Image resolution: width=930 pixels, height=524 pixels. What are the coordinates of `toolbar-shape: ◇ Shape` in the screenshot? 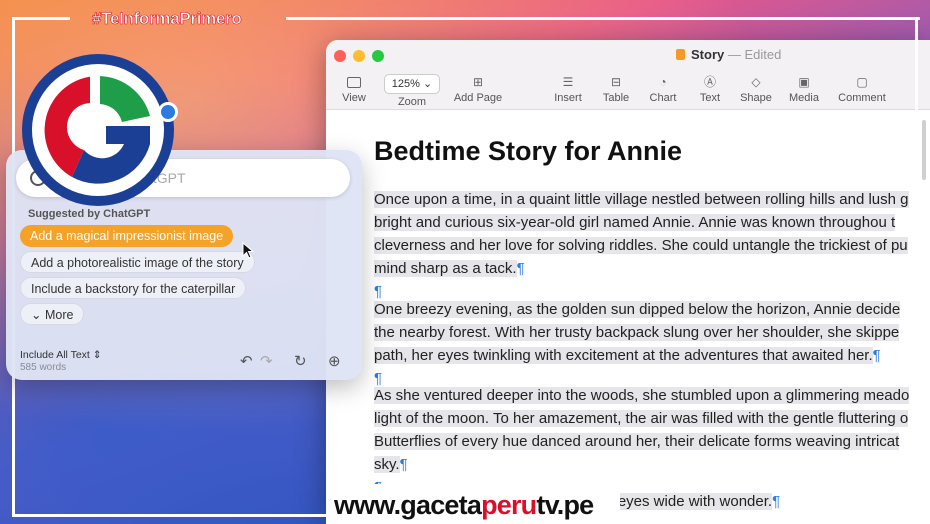 It's located at (756, 88).